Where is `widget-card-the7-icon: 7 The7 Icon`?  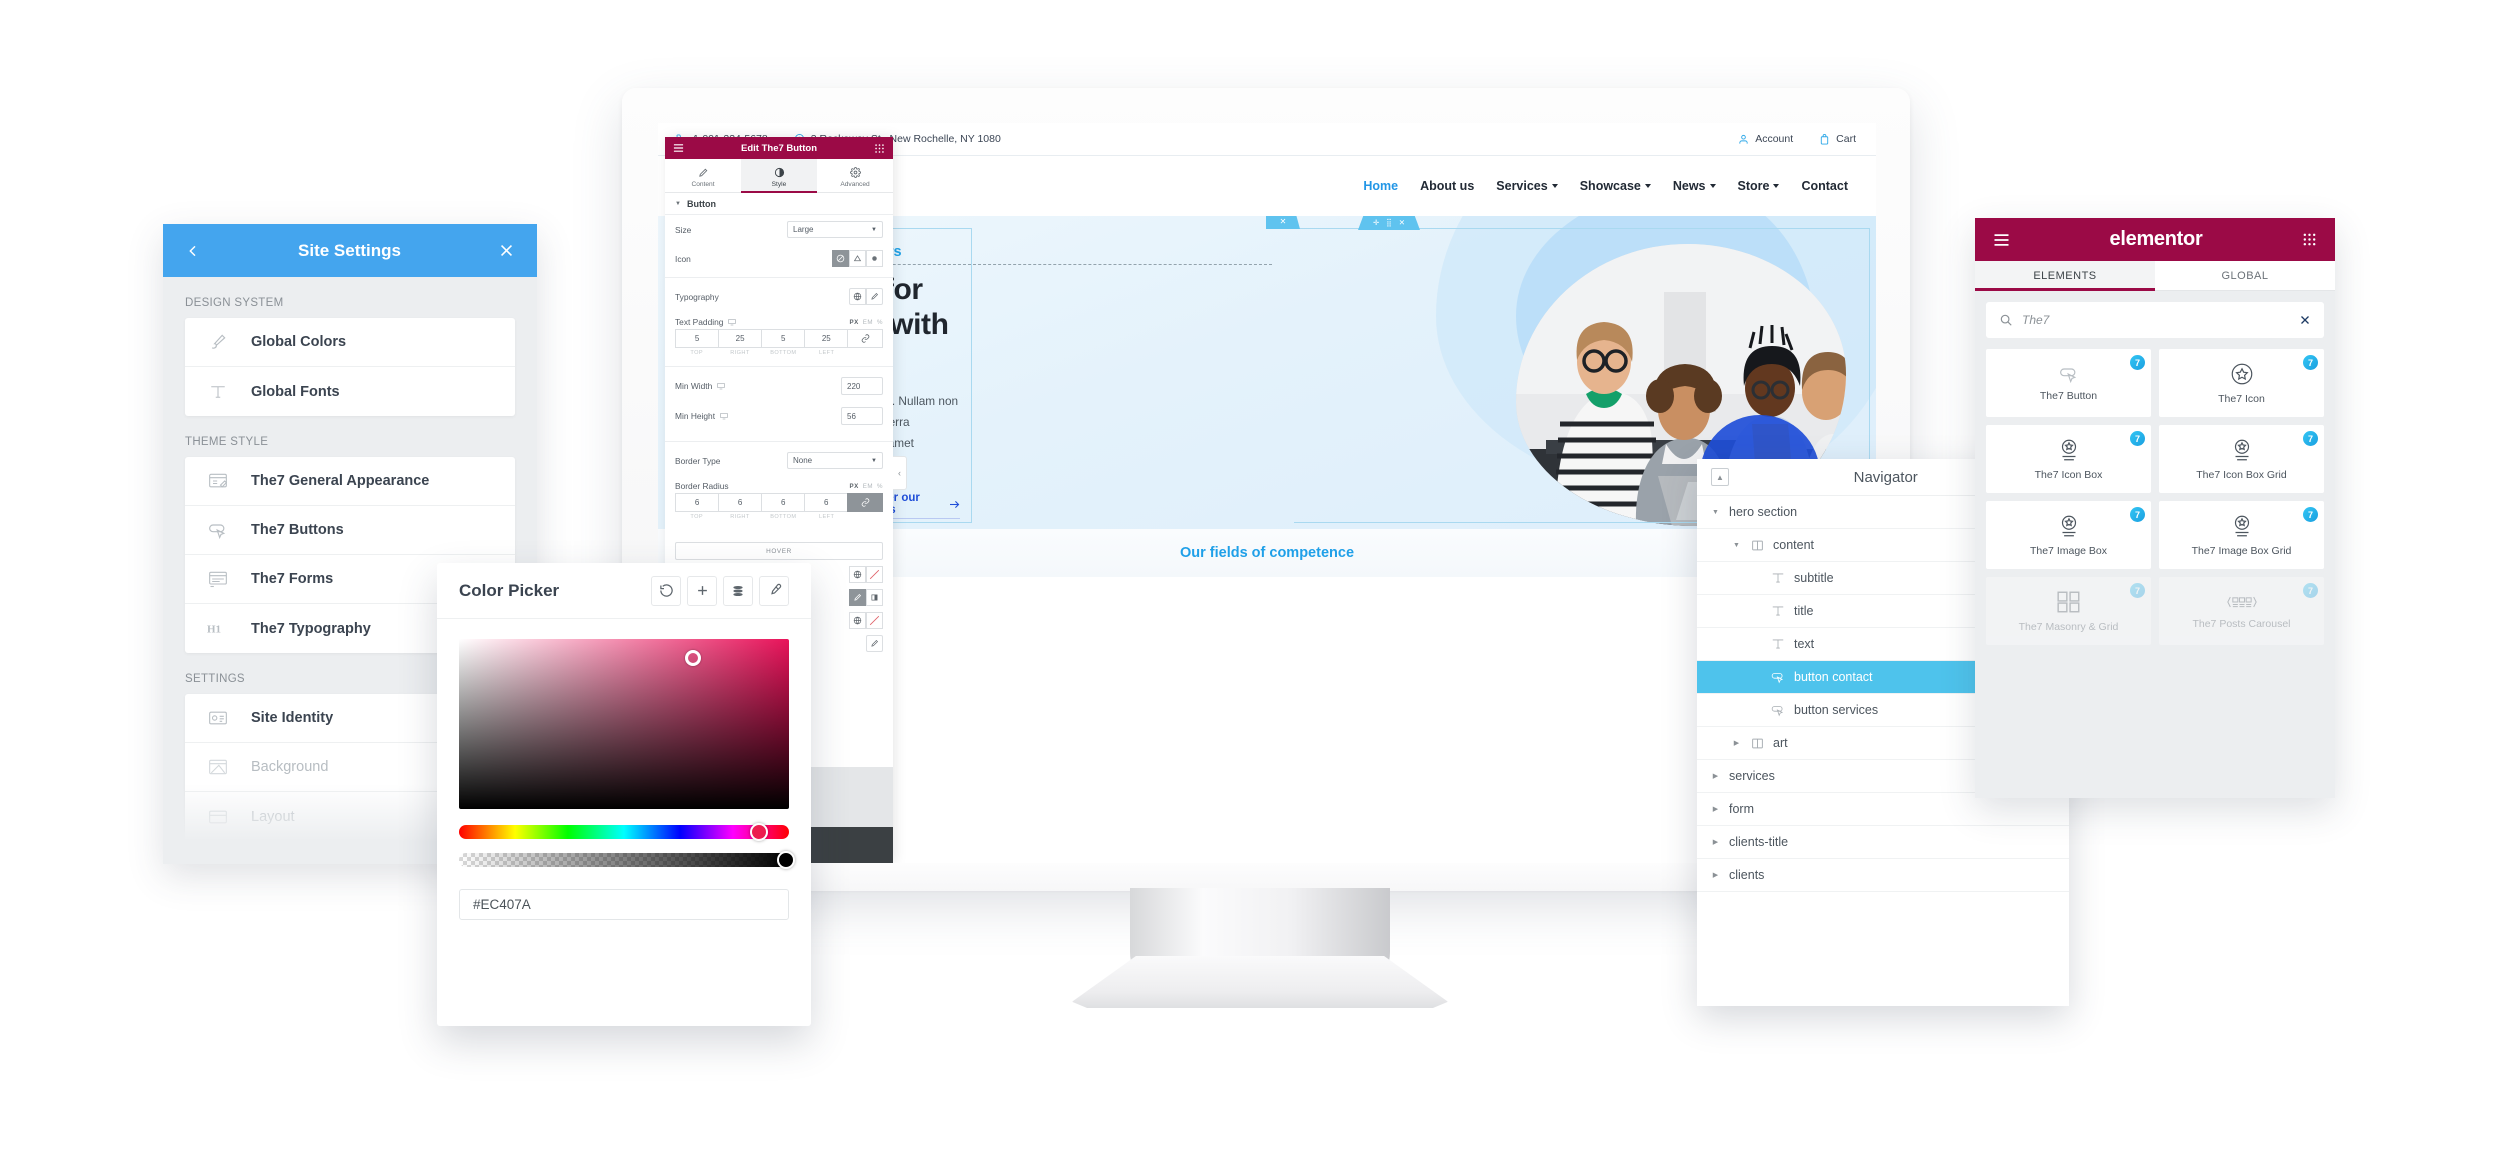 widget-card-the7-icon: 7 The7 Icon is located at coordinates (2241, 383).